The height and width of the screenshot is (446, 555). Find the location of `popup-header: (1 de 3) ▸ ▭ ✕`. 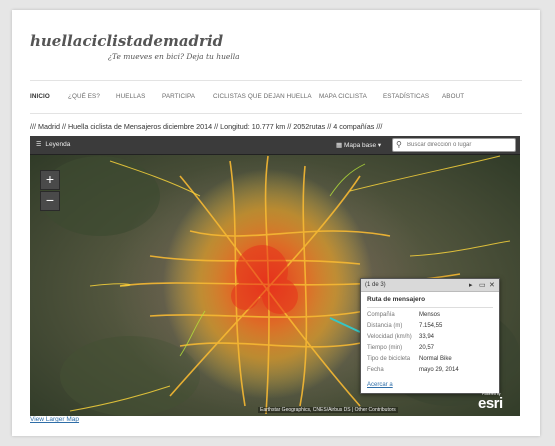

popup-header: (1 de 3) ▸ ▭ ✕ is located at coordinates (430, 285).